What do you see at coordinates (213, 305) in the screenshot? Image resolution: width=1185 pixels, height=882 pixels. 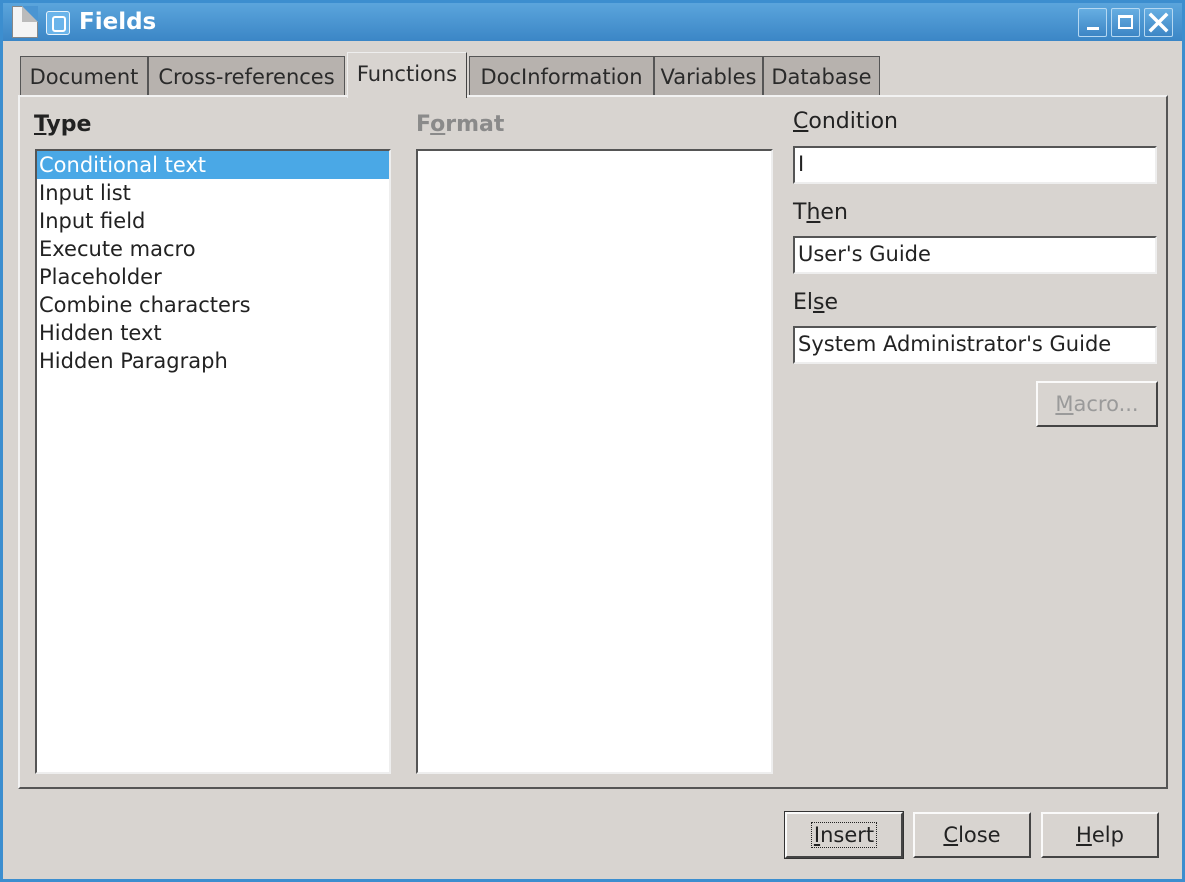 I see `type-item-combine-characters: Combine characters` at bounding box center [213, 305].